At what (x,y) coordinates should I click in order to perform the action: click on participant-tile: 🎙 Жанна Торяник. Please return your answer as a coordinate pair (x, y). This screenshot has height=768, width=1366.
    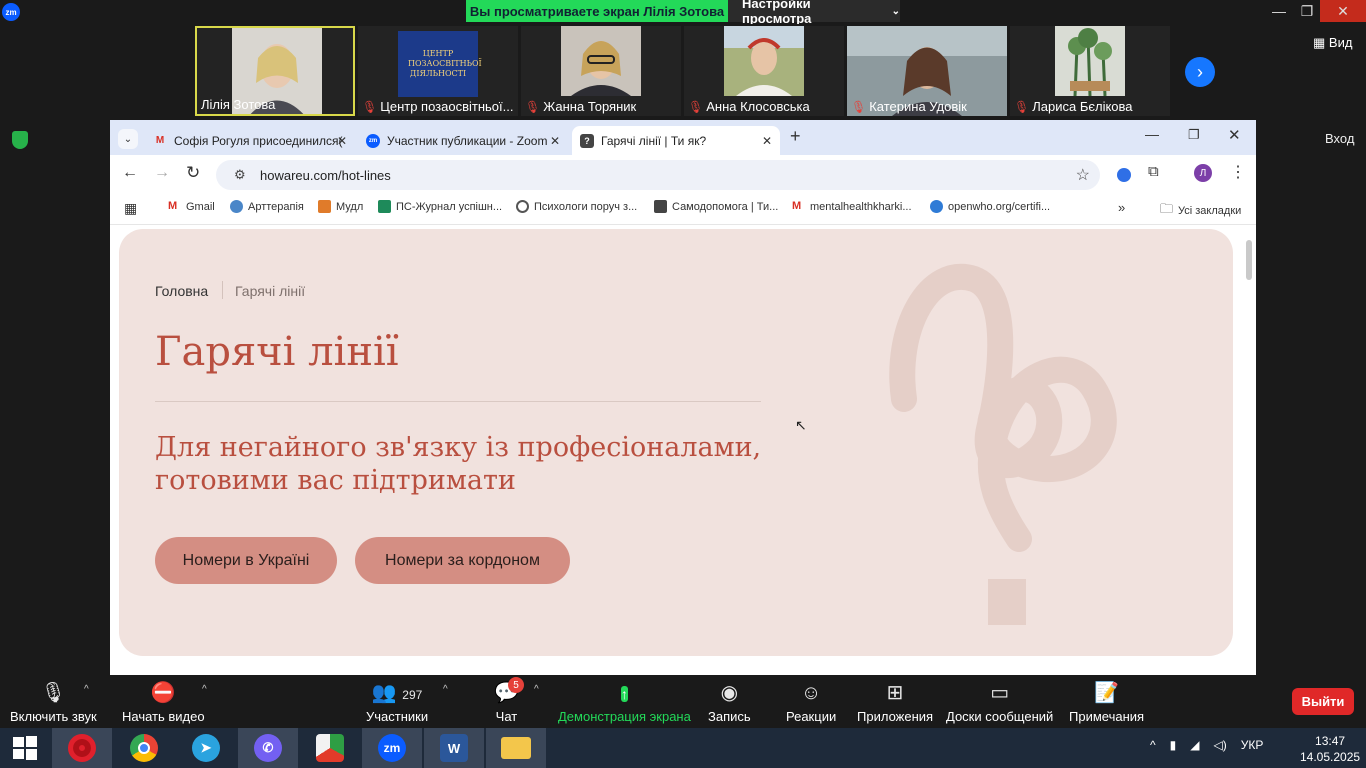
    Looking at the image, I should click on (601, 71).